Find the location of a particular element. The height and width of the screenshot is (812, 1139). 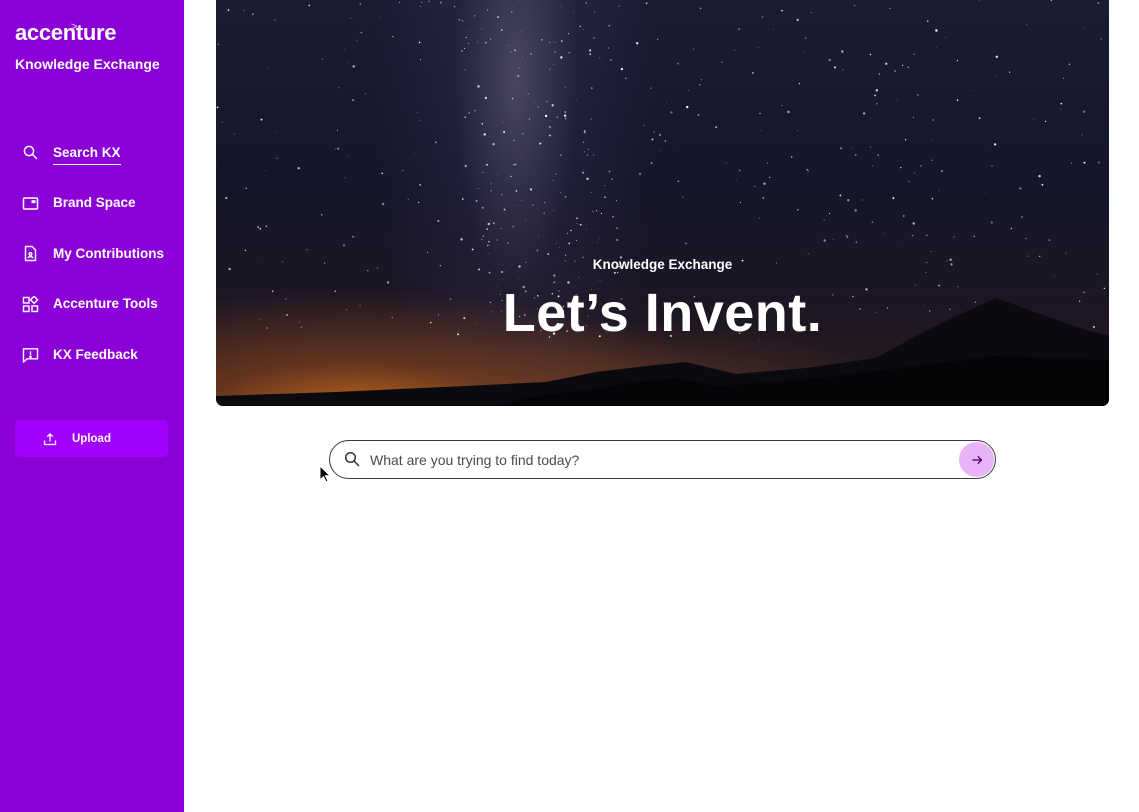

logo-mark: > is located at coordinates (74, 27).